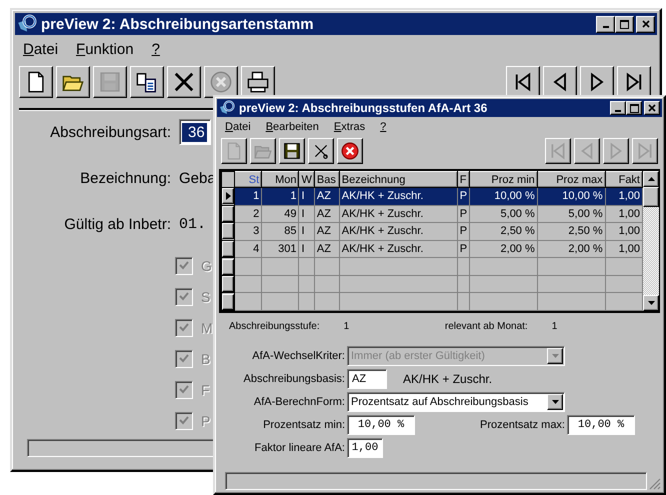 This screenshot has height=495, width=666. What do you see at coordinates (623, 180) in the screenshot?
I see `column-header: Fakt` at bounding box center [623, 180].